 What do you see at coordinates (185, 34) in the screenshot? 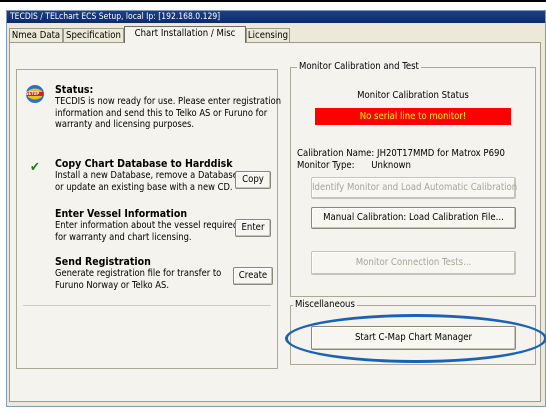
I see `tab-chart-installation: Chart Installation / Misc` at bounding box center [185, 34].